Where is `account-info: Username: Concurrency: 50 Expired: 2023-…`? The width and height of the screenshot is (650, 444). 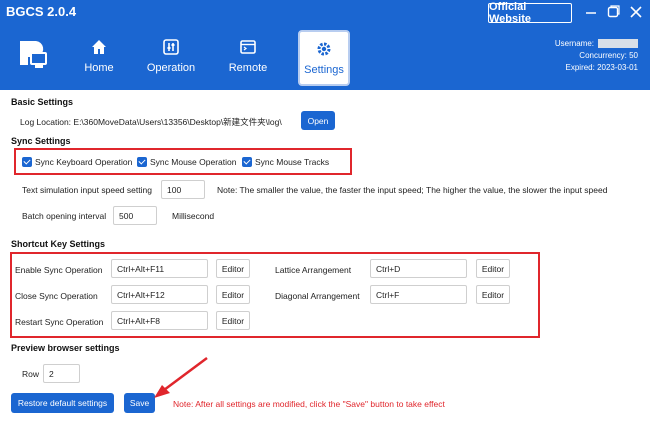 account-info: Username: Concurrency: 50 Expired: 2023-… is located at coordinates (596, 56).